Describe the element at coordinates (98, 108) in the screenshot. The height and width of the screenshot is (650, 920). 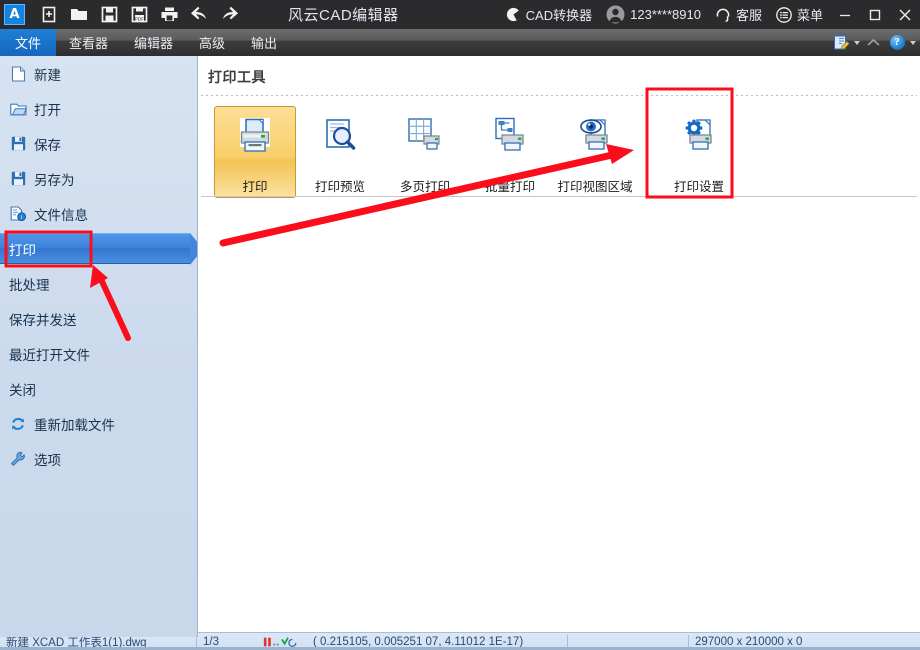
I see `sidebar-item-open: 打开` at that location.